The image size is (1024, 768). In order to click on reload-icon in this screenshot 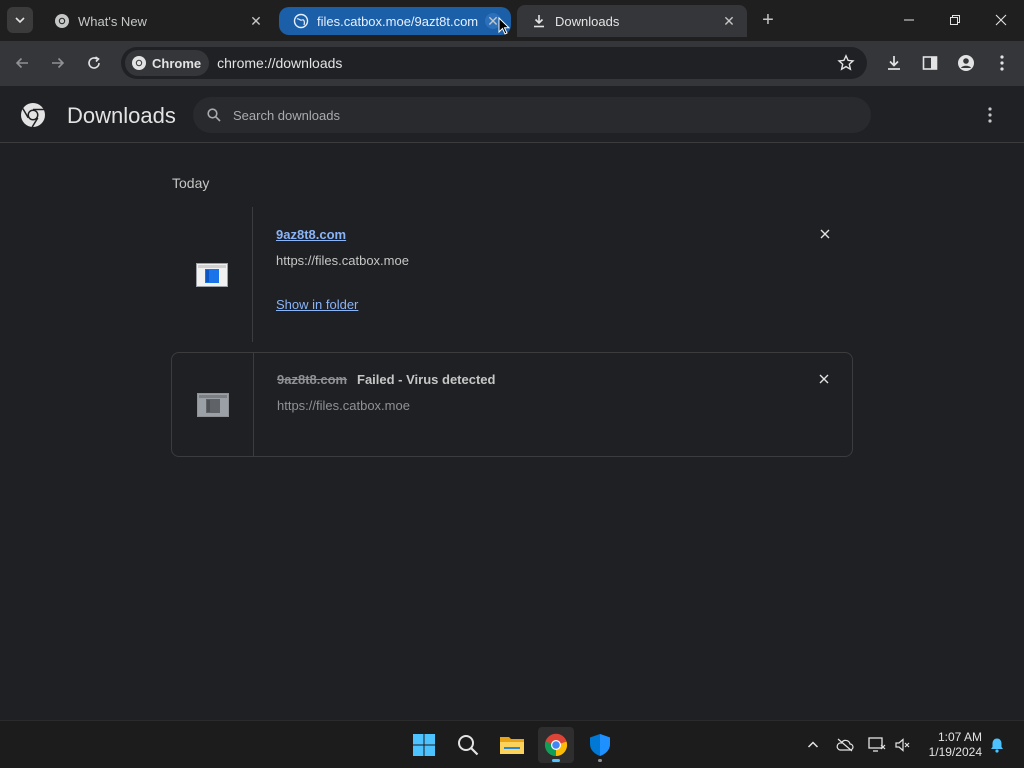, I will do `click(94, 62)`.